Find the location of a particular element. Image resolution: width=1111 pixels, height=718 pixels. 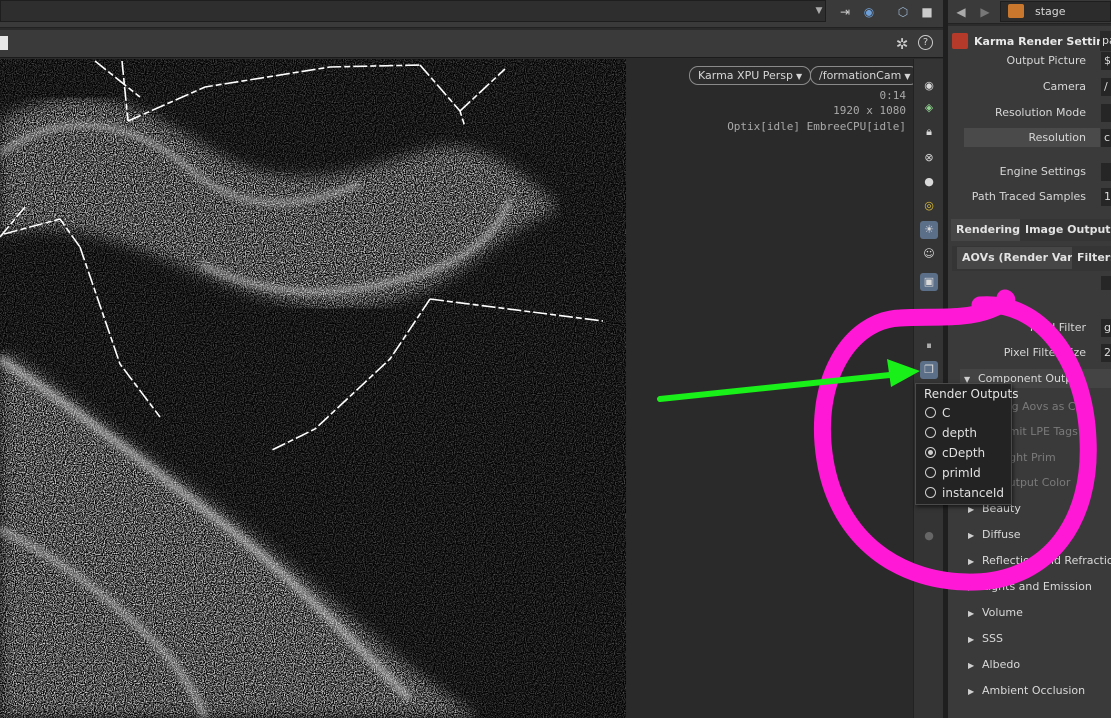

param-field: $ is located at coordinates (1106, 61).